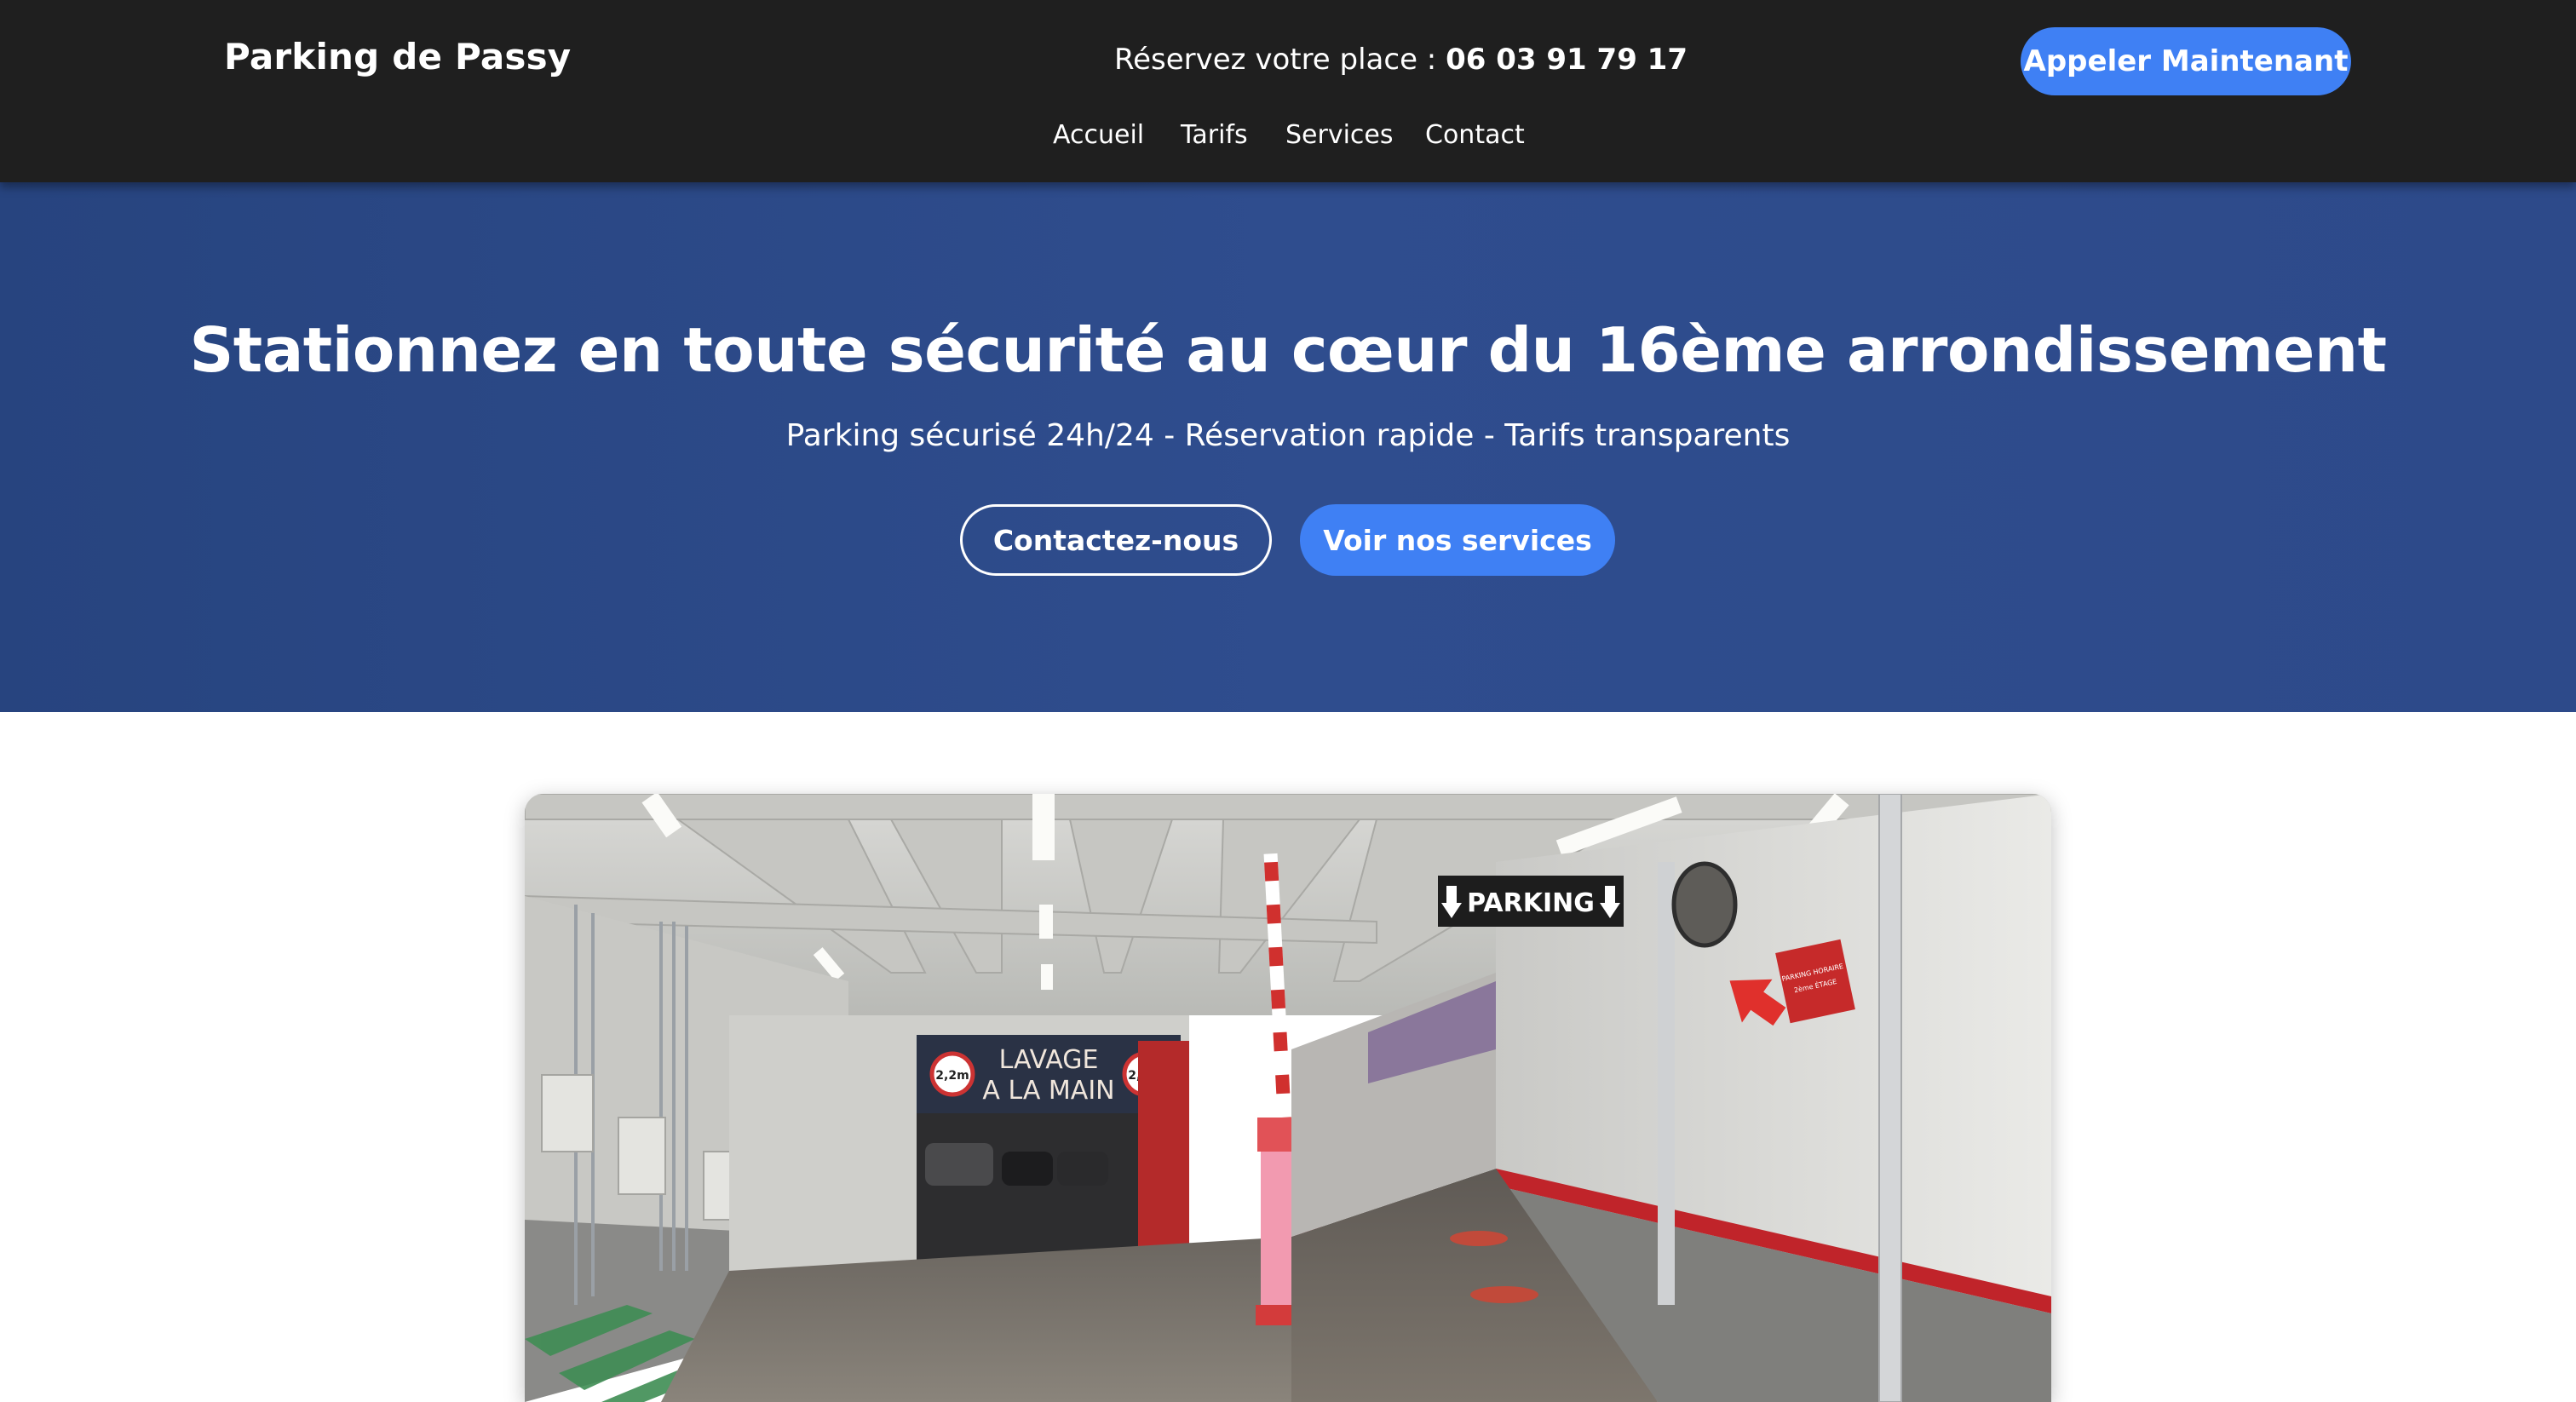  Describe the element at coordinates (1890, 1098) in the screenshot. I see `wall-pipe` at that location.